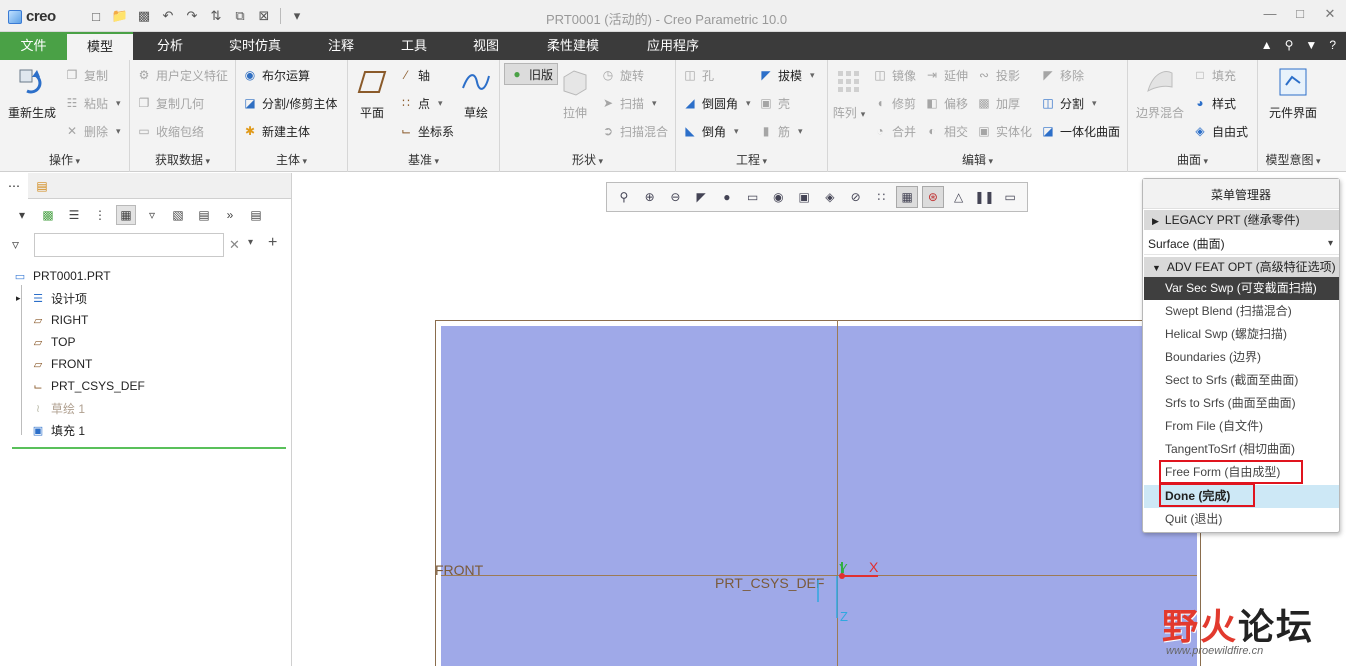 The height and width of the screenshot is (666, 1346). I want to click on paste-button: ☷ 粘贴, so click(92, 103).